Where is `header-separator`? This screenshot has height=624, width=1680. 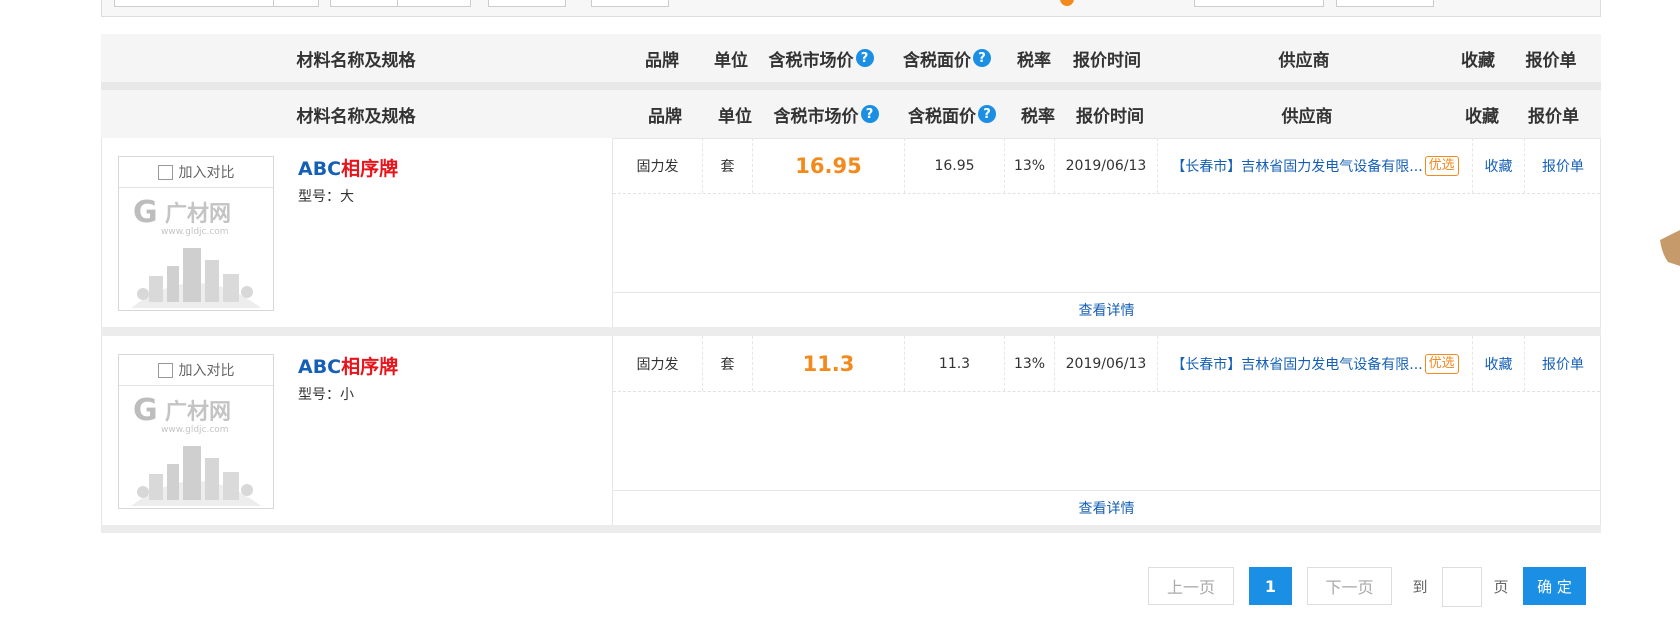
header-separator is located at coordinates (851, 86).